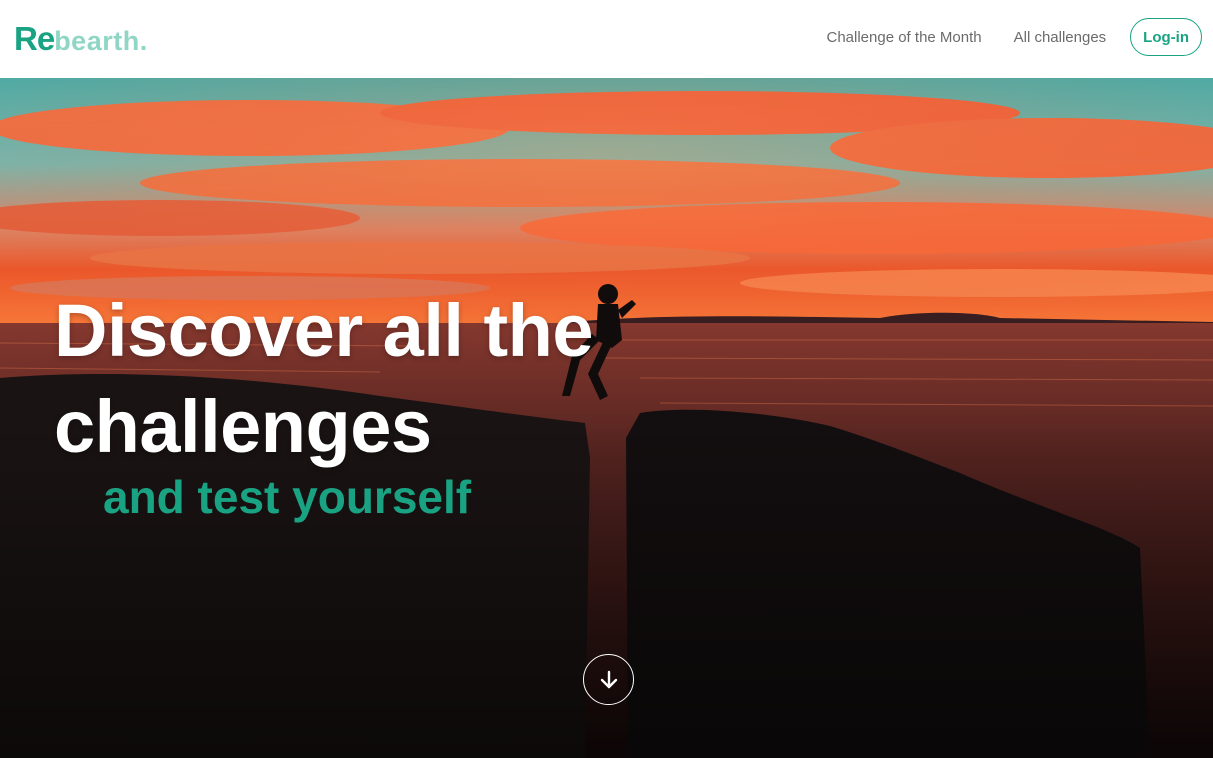 This screenshot has width=1213, height=758. What do you see at coordinates (904, 37) in the screenshot?
I see `nav-challenge-of-the-month: Challenge of the Month` at bounding box center [904, 37].